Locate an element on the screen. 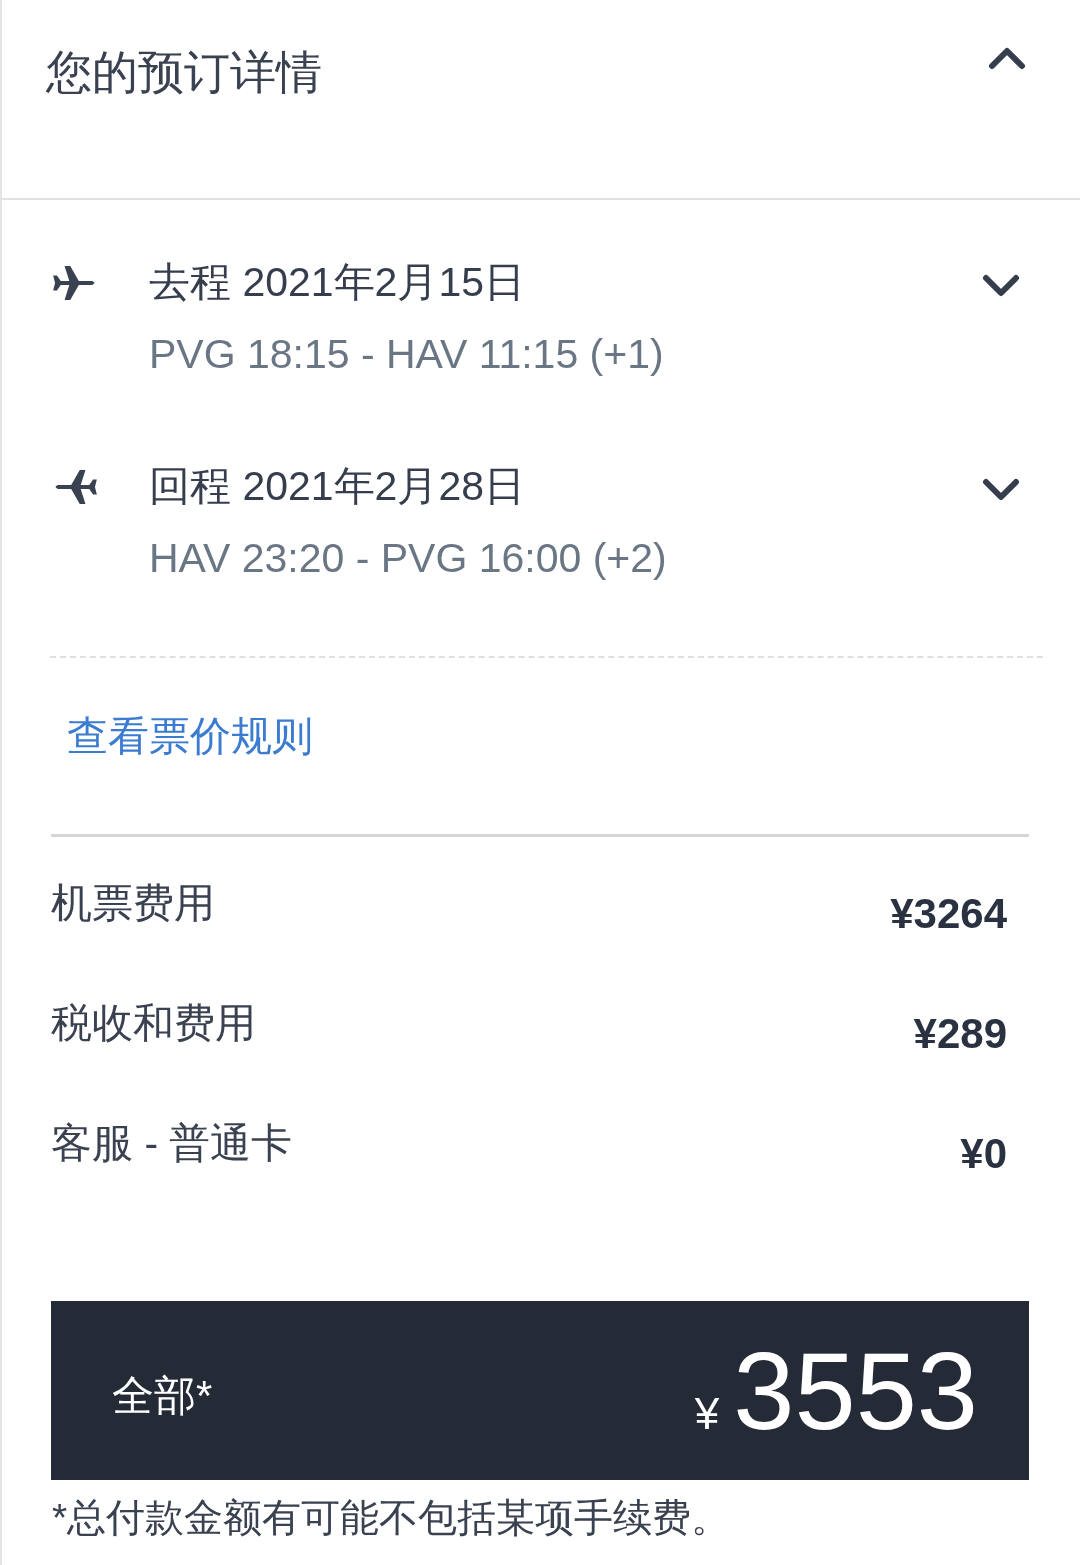 This screenshot has height=1565, width=1080. fare-rules-link: 查看票价规则 is located at coordinates (190, 736).